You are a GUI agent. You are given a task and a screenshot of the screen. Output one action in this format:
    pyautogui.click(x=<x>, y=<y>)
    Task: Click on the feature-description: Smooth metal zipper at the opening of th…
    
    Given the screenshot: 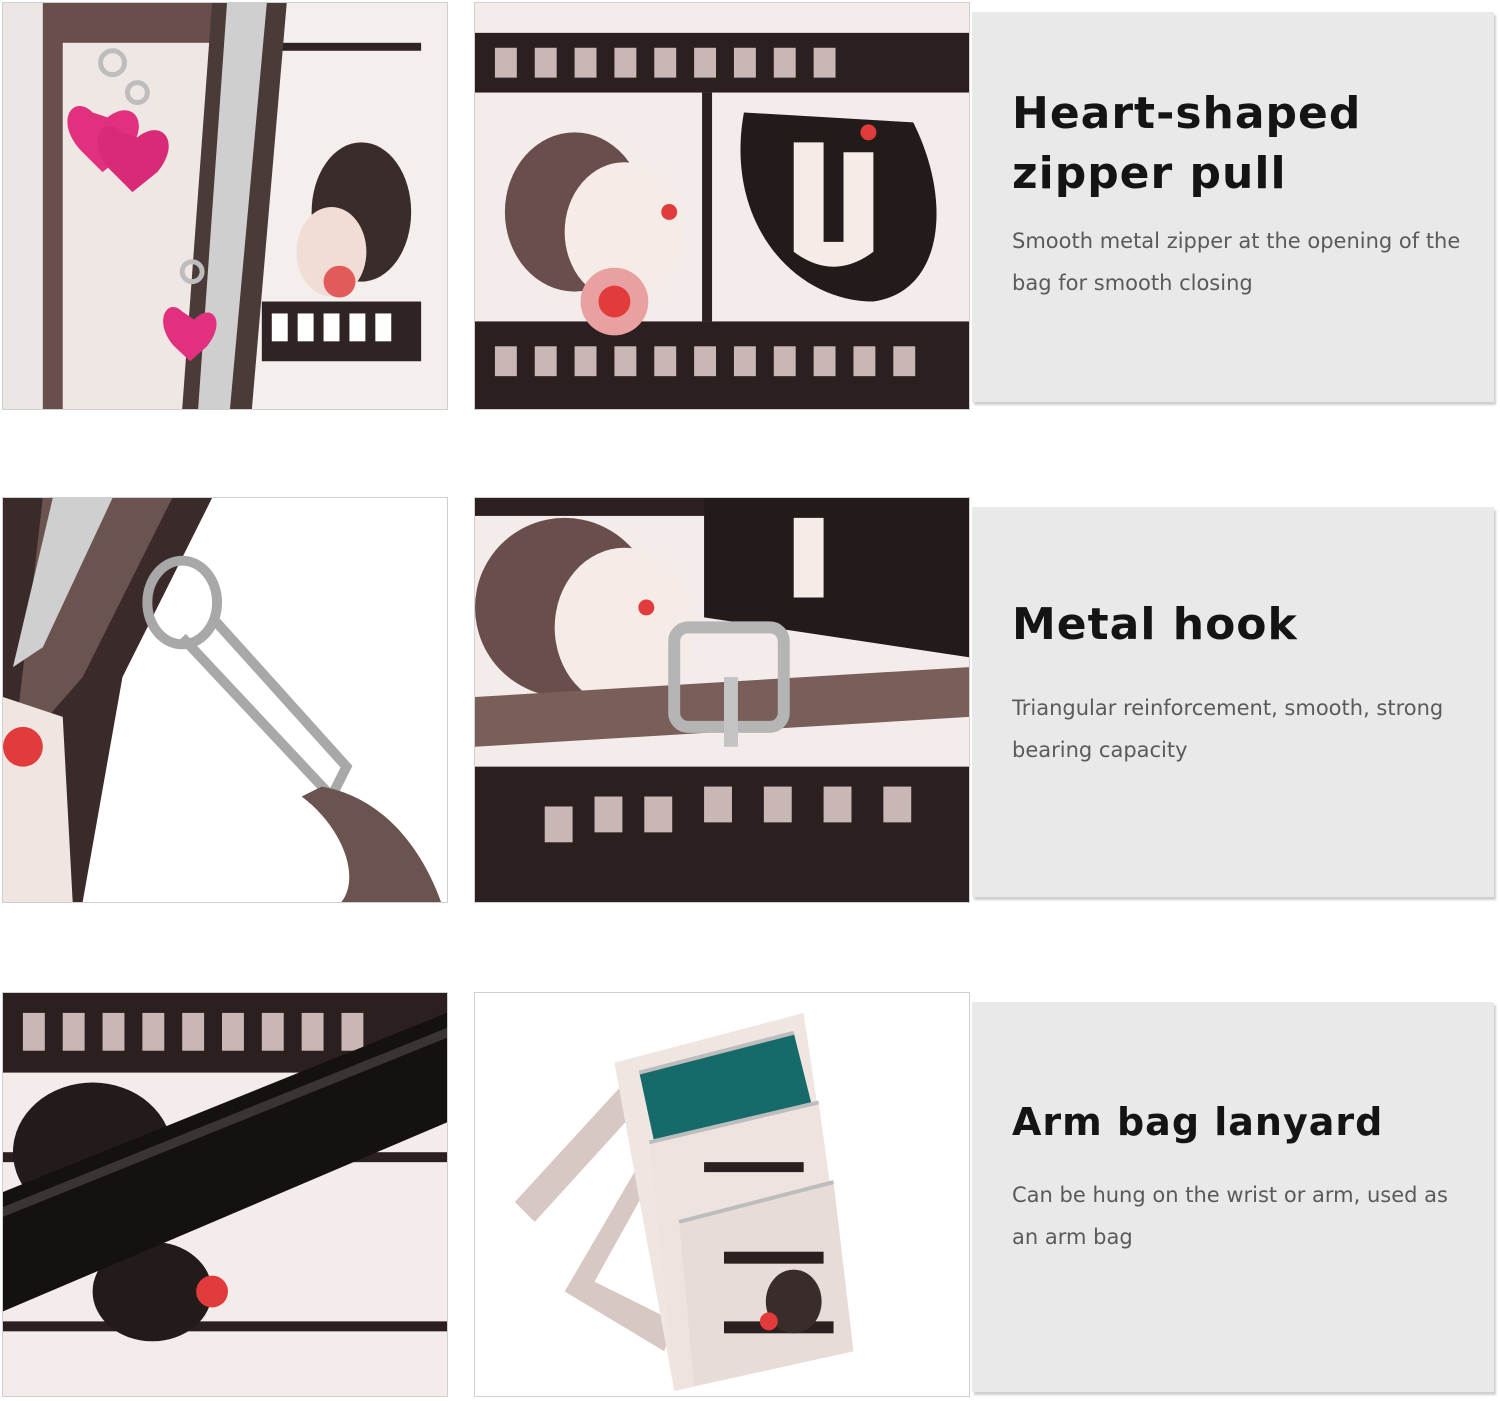 What is the action you would take?
    pyautogui.click(x=1236, y=262)
    